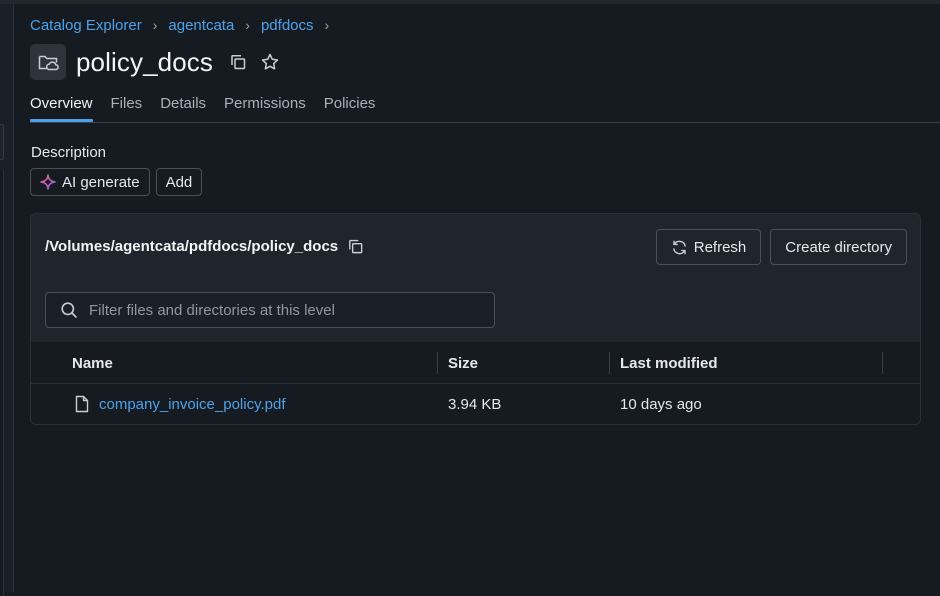 This screenshot has height=596, width=940. What do you see at coordinates (61, 108) in the screenshot?
I see `tab-overview: Overview` at bounding box center [61, 108].